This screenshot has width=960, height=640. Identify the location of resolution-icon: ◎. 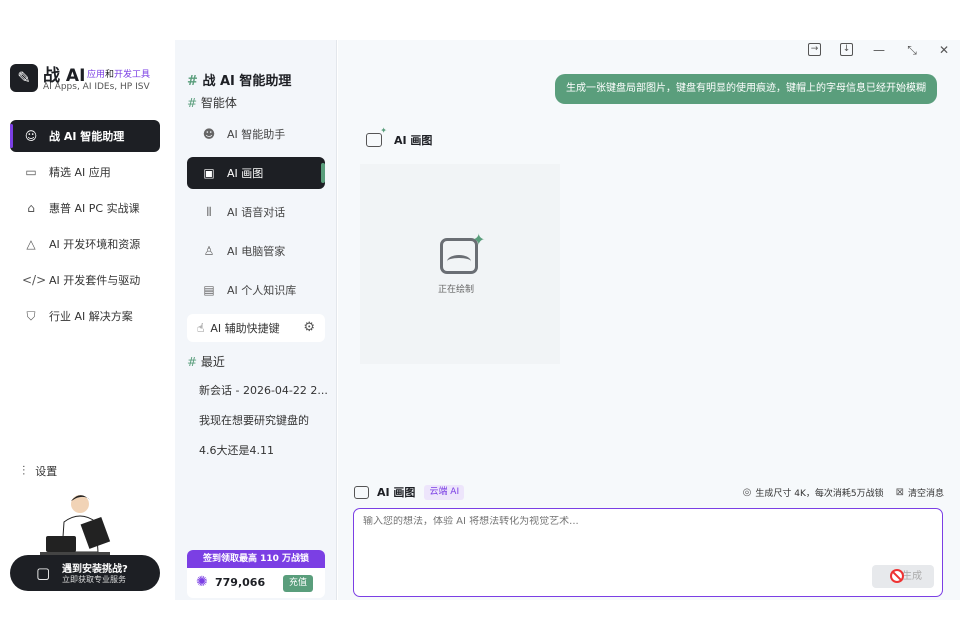
(747, 492).